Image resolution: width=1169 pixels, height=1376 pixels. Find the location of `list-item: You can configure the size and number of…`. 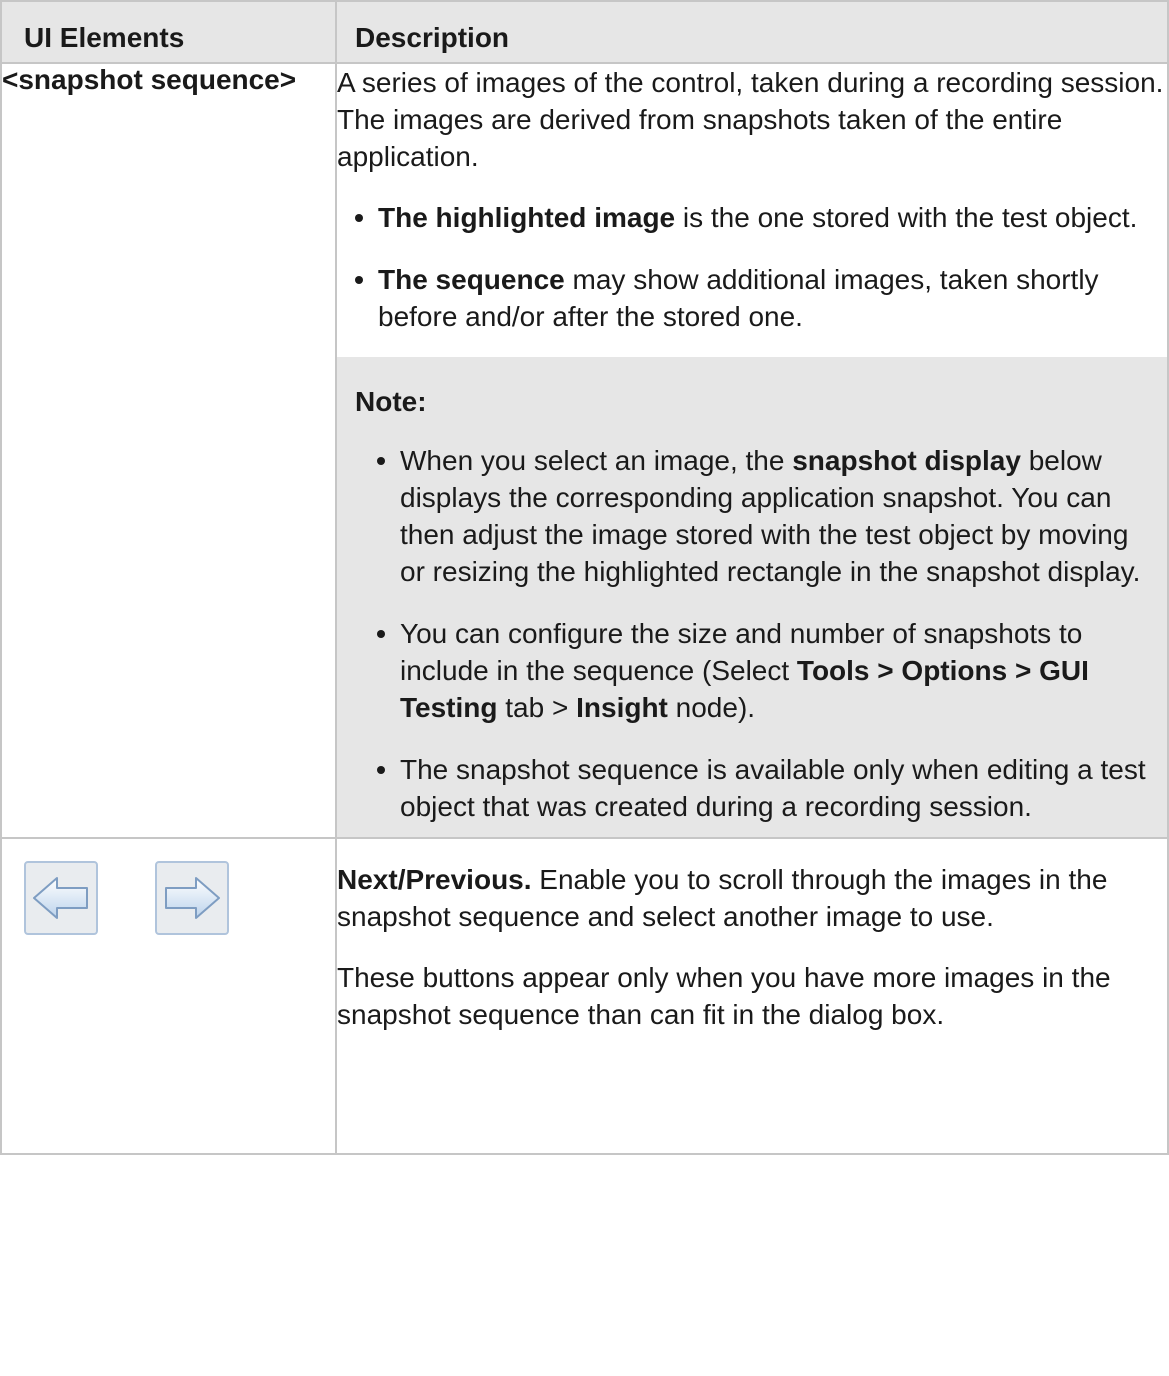

list-item: You can configure the size and number of… is located at coordinates (752, 670).